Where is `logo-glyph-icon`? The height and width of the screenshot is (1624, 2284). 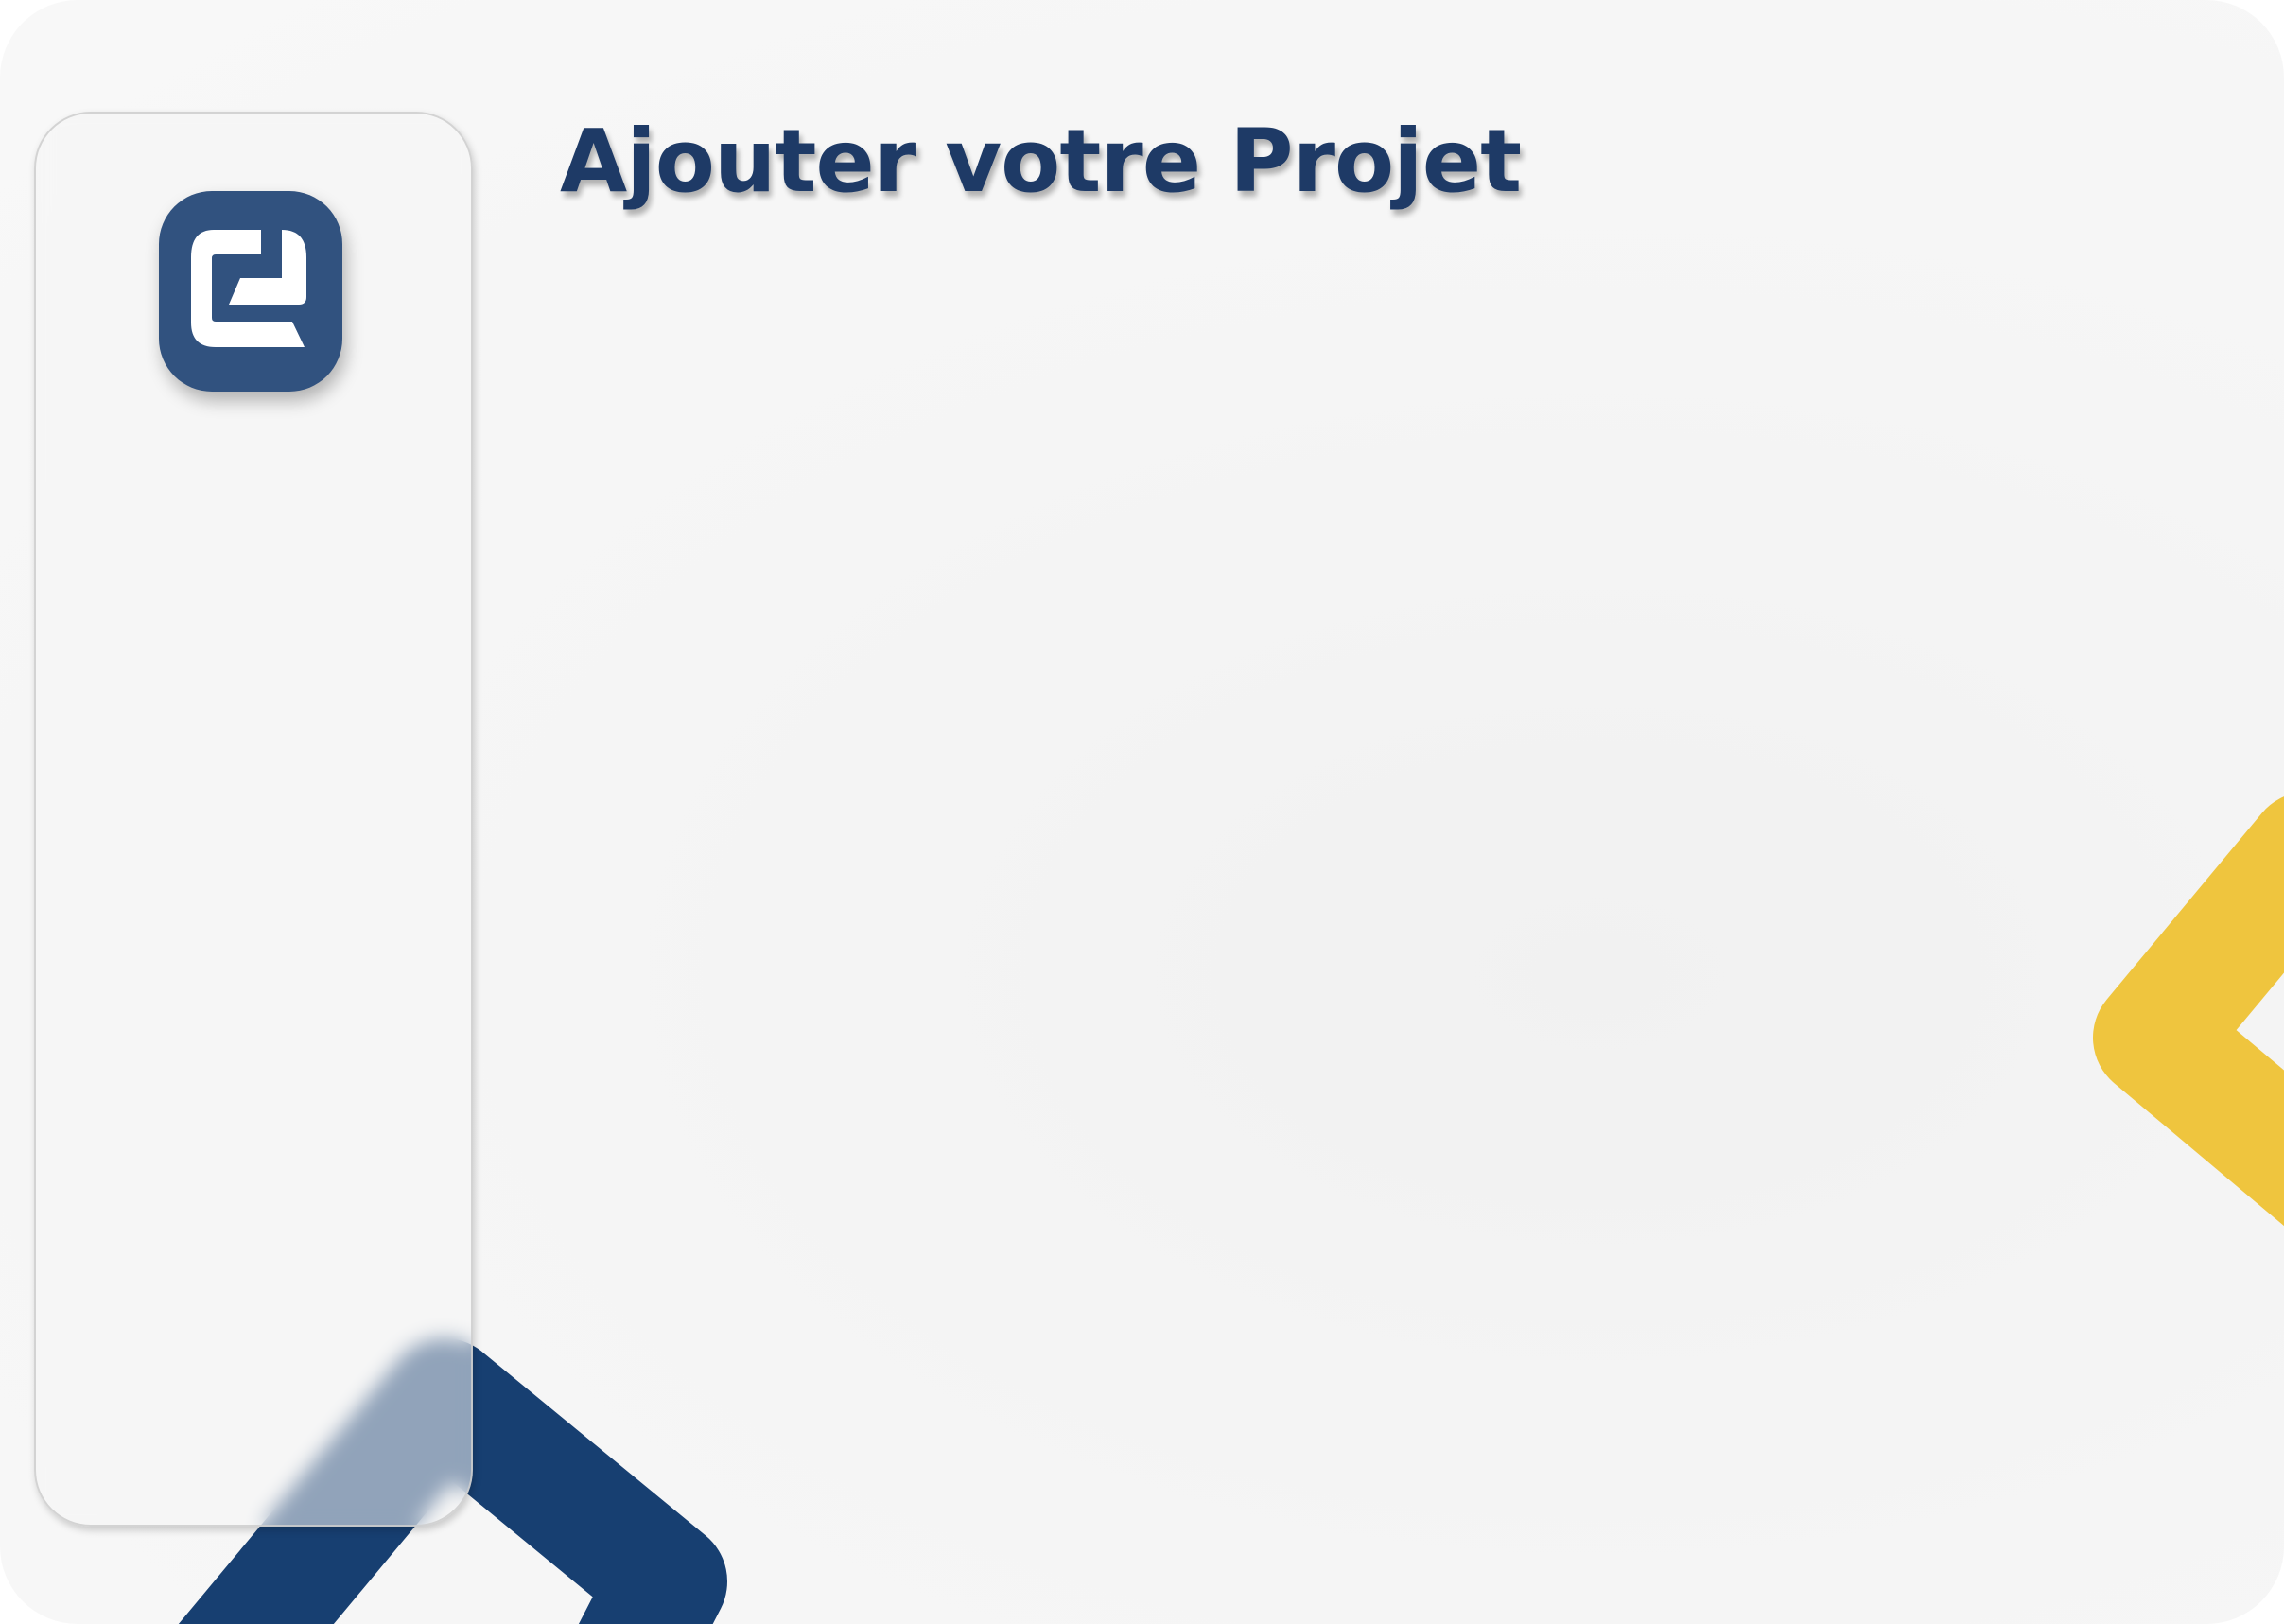 logo-glyph-icon is located at coordinates (249, 289).